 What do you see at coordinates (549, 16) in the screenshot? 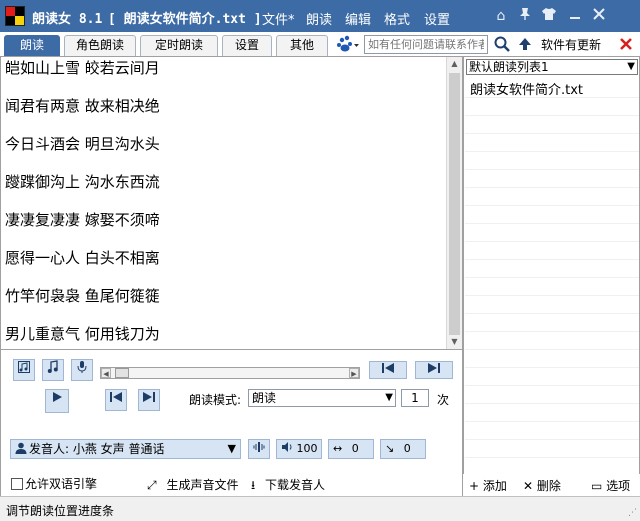
I see `shirt-icon` at bounding box center [549, 16].